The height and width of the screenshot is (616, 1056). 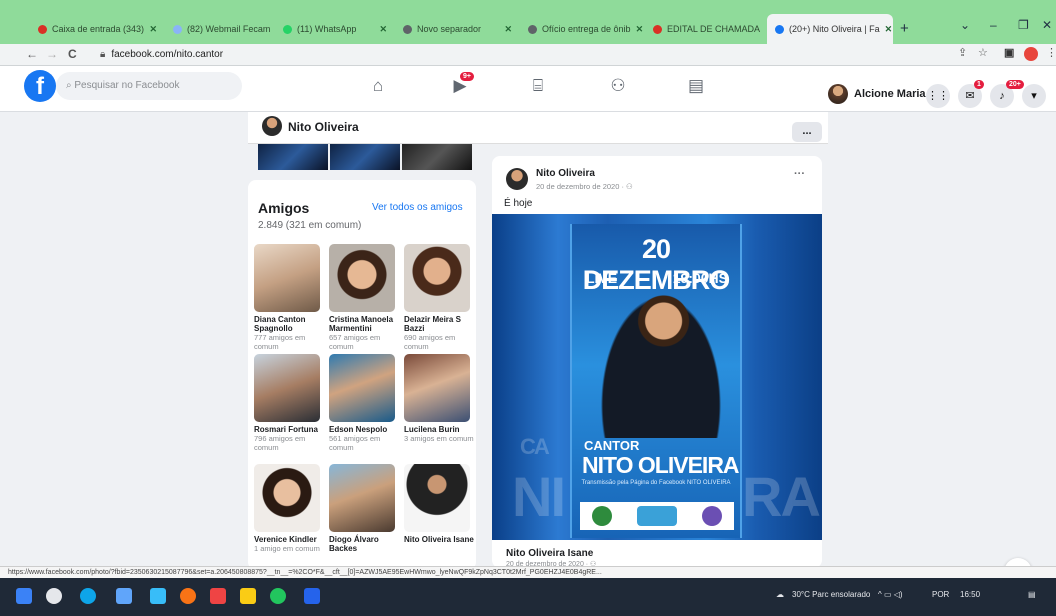 What do you see at coordinates (831, 594) in the screenshot?
I see `weather-text: 30°C Parc ensolarado` at bounding box center [831, 594].